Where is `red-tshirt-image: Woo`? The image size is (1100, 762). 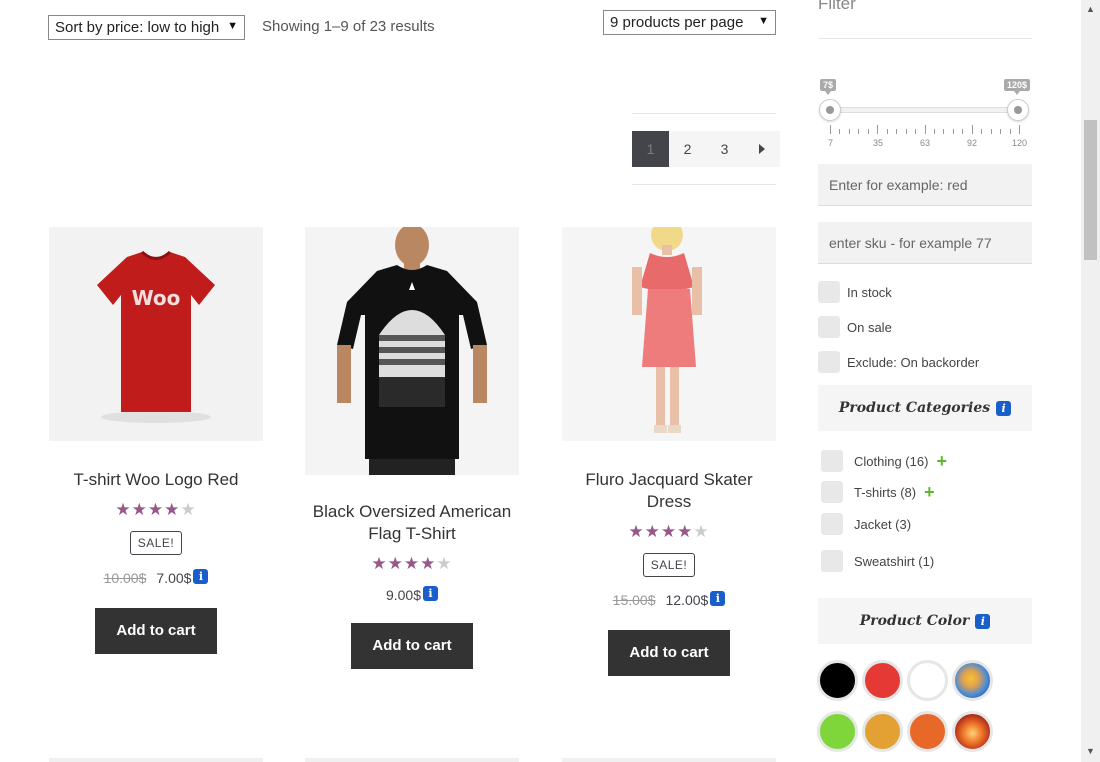 red-tshirt-image: Woo is located at coordinates (156, 336).